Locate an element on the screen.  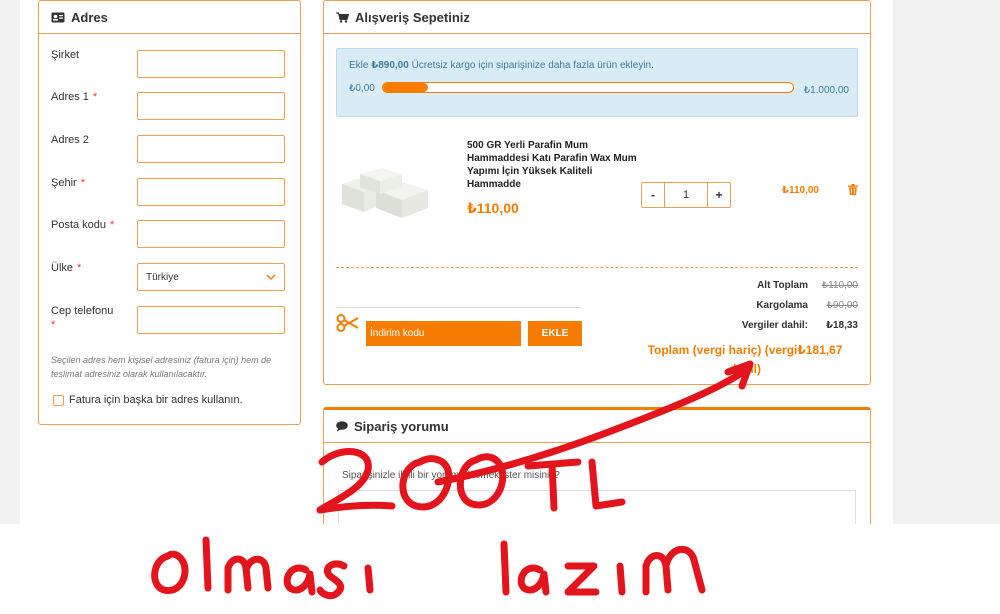
tax-value: ₺18,33 is located at coordinates (842, 325).